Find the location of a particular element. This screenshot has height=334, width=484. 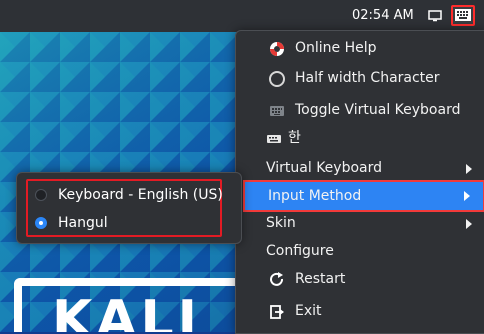

menu-item-half-width-character: Half width Character is located at coordinates (363, 78).